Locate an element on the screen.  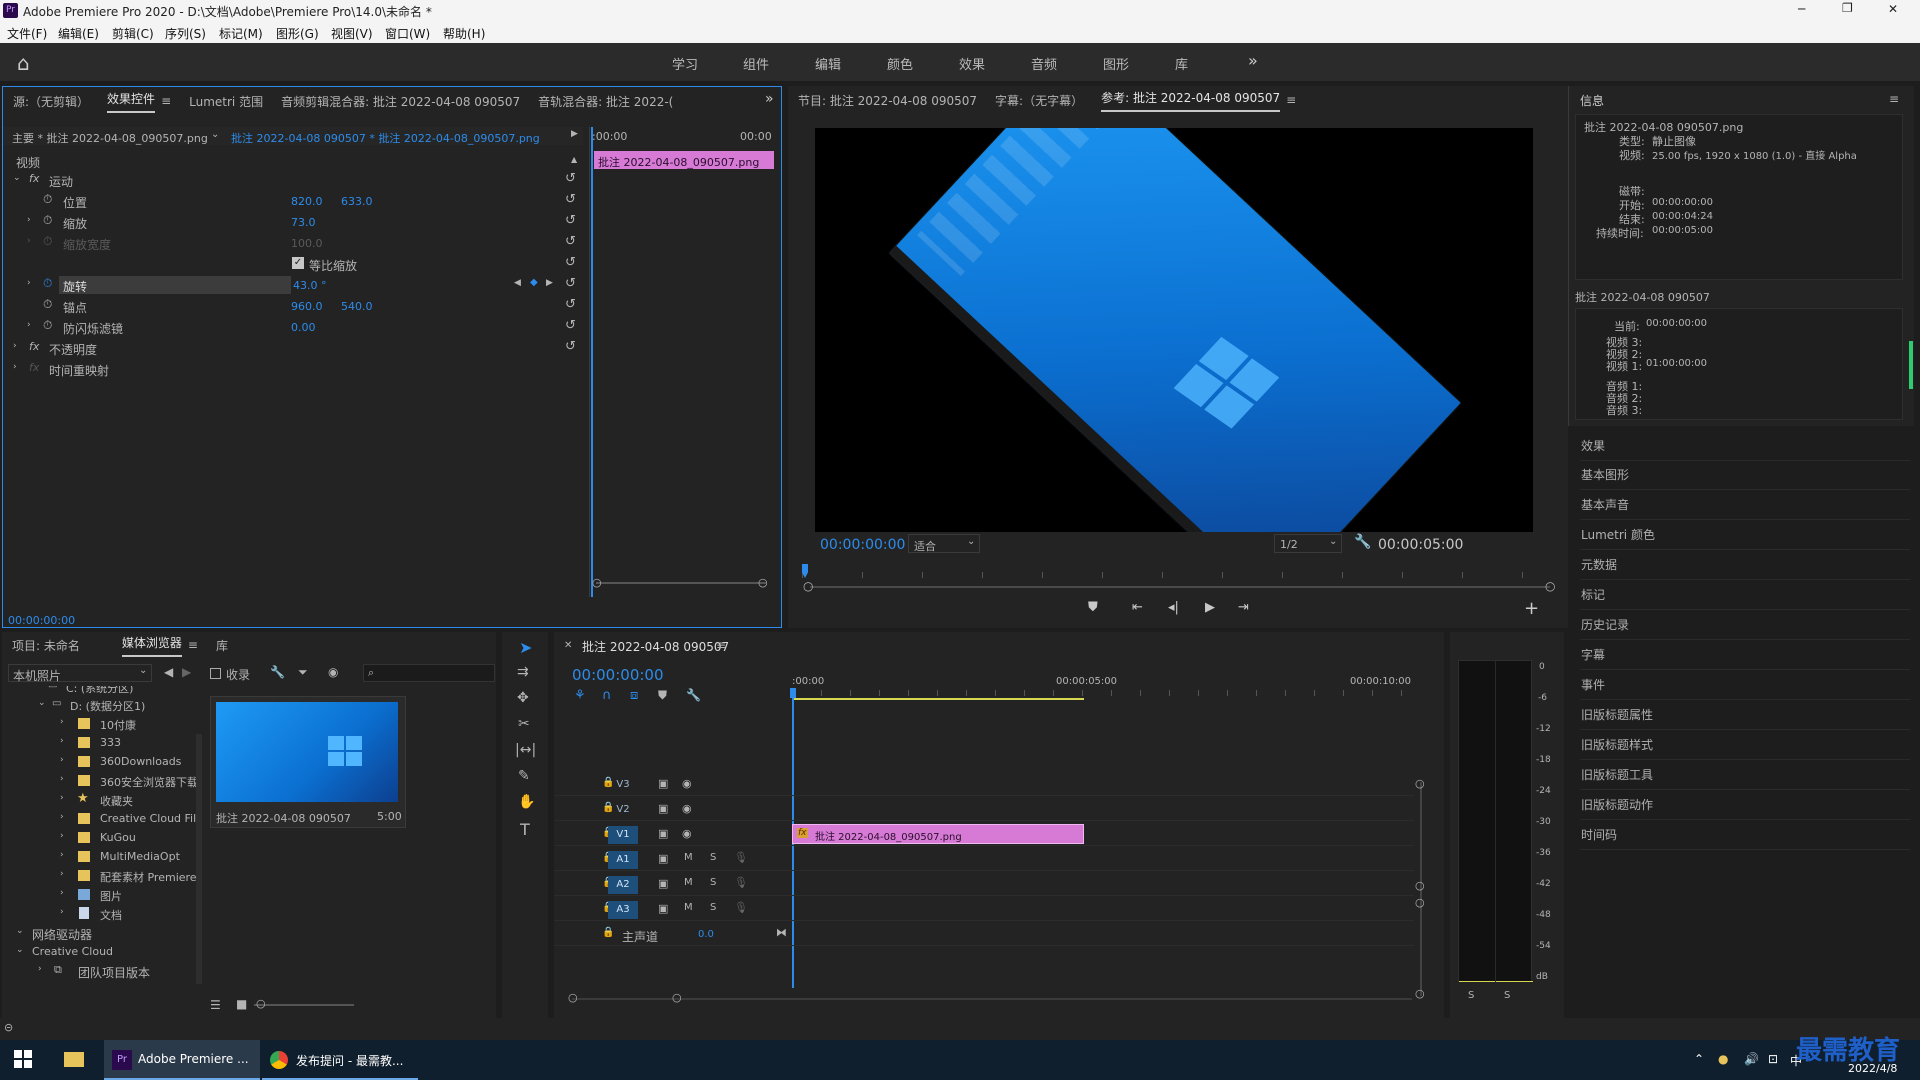
close-tab-icon: ✕ is located at coordinates (568, 645).